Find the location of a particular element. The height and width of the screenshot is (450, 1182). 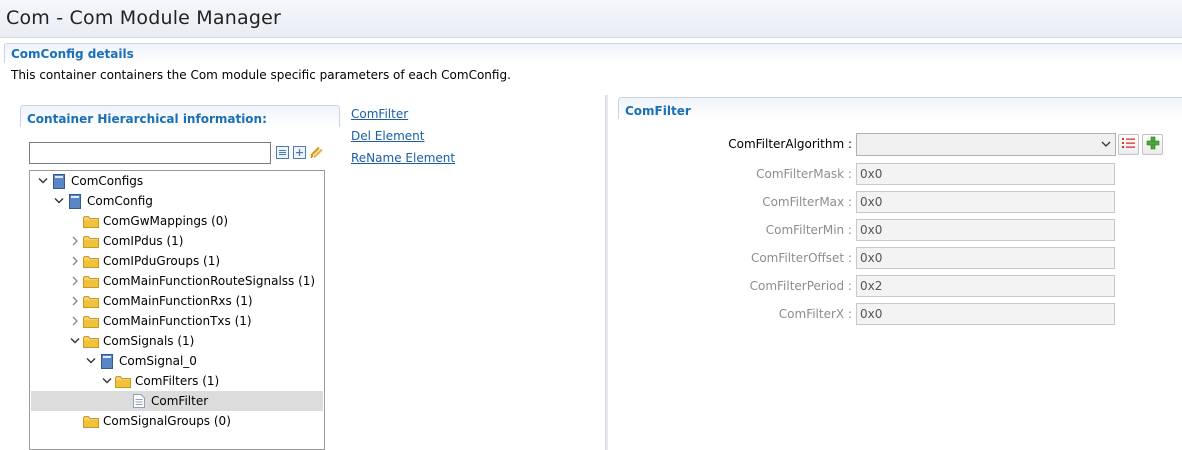

tree-node: ComSignals (1) is located at coordinates (177, 341).